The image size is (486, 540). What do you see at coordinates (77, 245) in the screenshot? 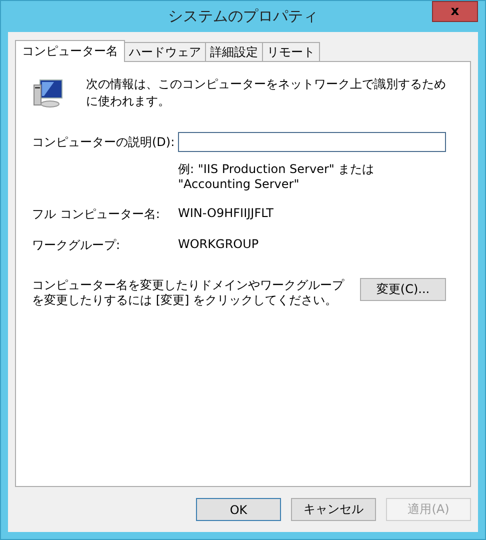
I see `field-label: ワークグループ:` at bounding box center [77, 245].